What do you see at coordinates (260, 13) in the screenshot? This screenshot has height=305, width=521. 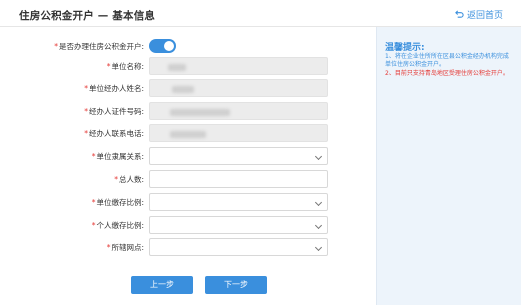 I see `page-header: 住房公积金开户 — 基本信息 返回首页` at bounding box center [260, 13].